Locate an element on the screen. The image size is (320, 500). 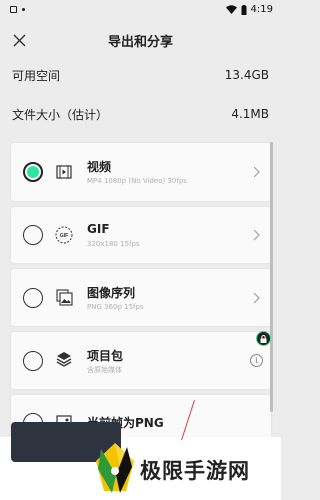
available-space-value: 13.4GB is located at coordinates (246, 75).